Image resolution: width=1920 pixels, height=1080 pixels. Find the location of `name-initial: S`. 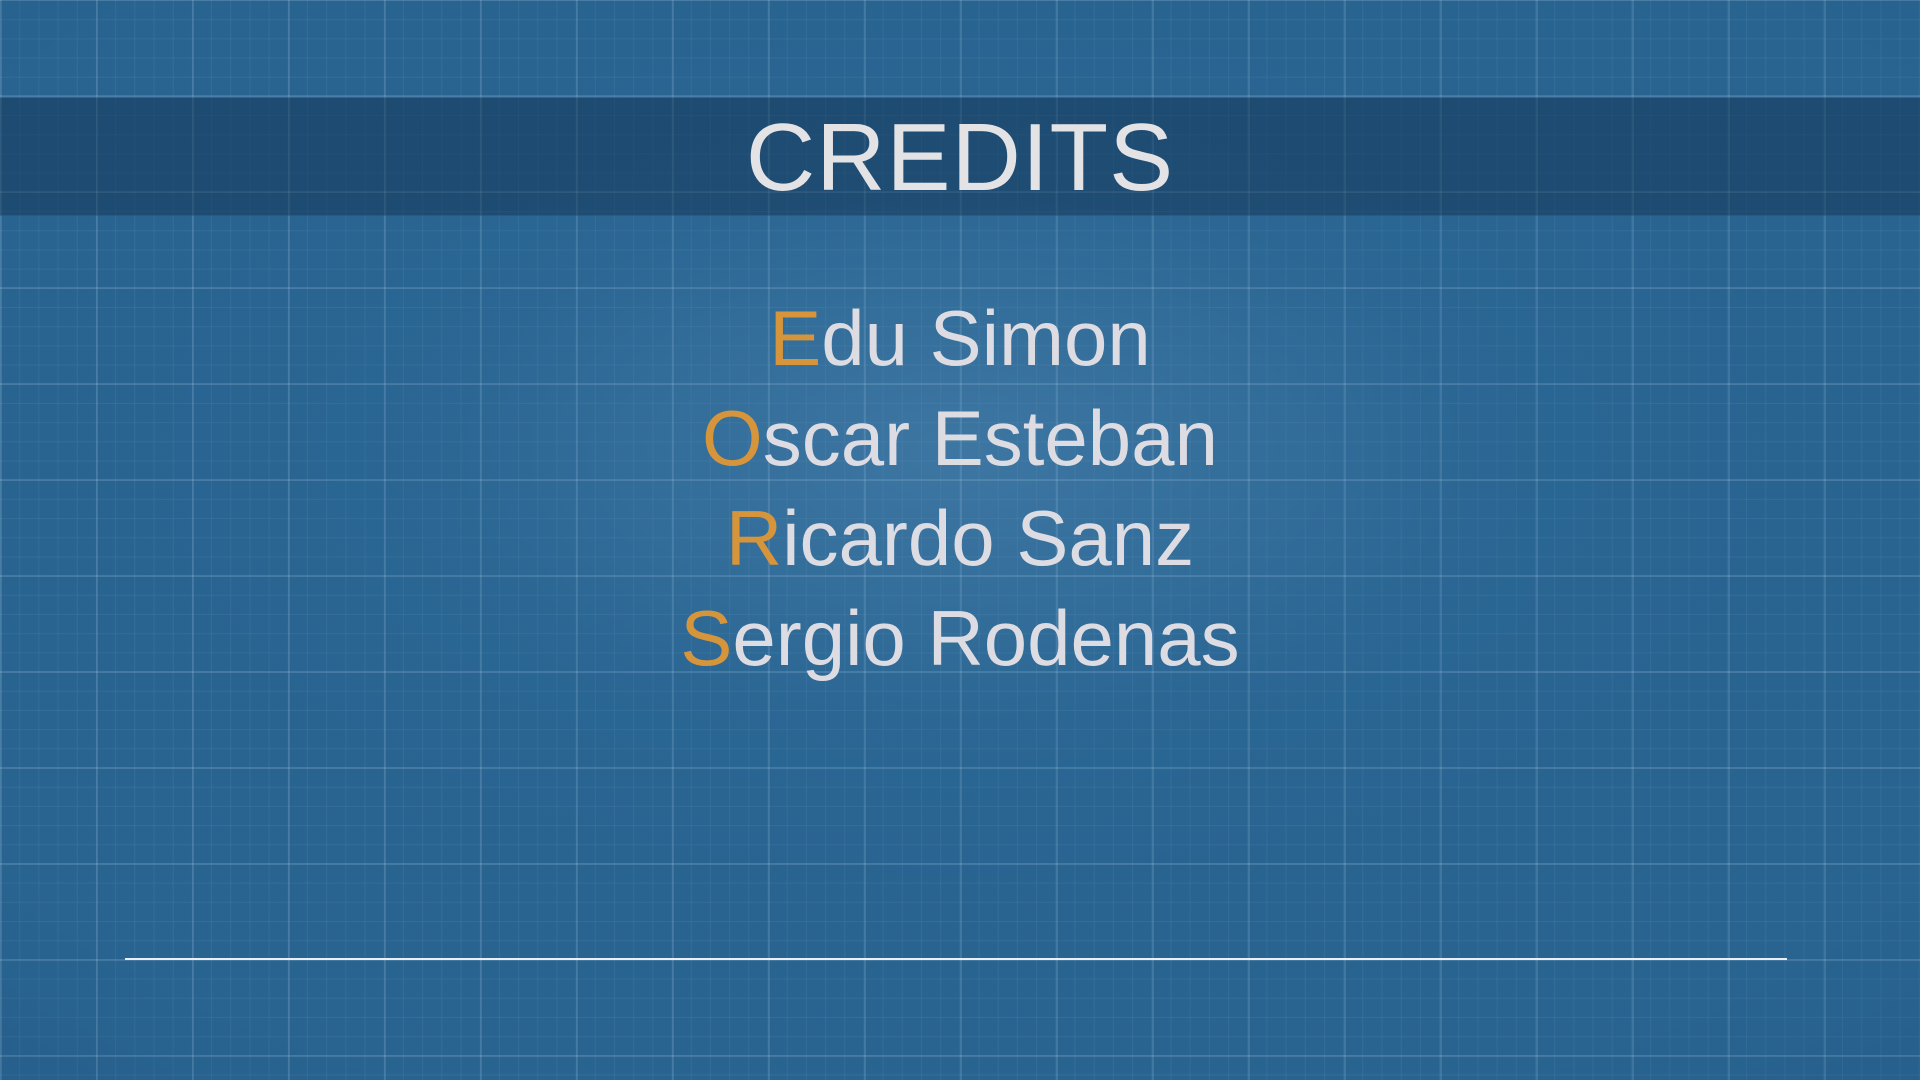

name-initial: S is located at coordinates (706, 638).